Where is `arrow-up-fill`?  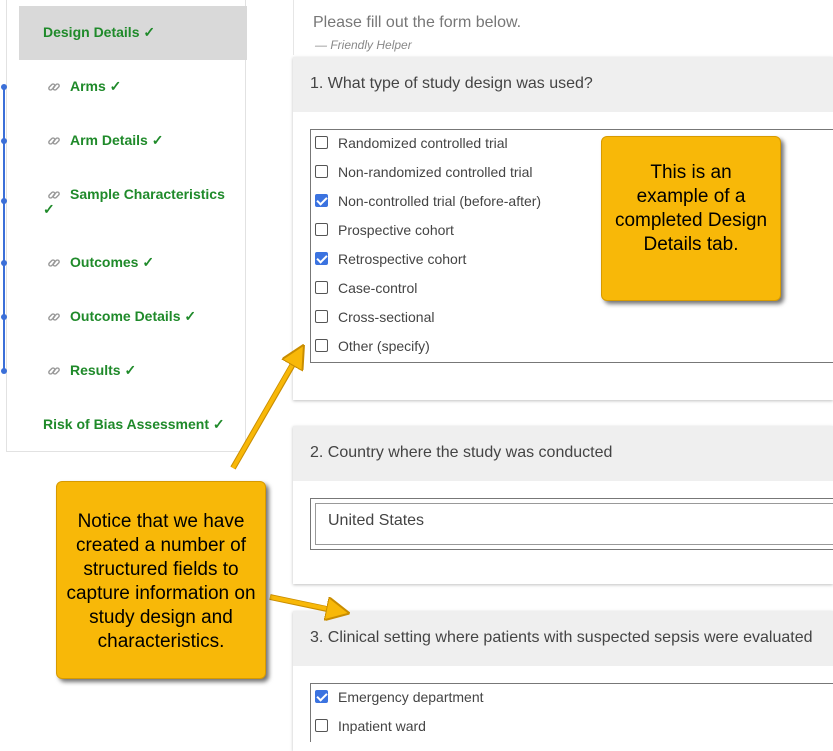 arrow-up-fill is located at coordinates (264, 412).